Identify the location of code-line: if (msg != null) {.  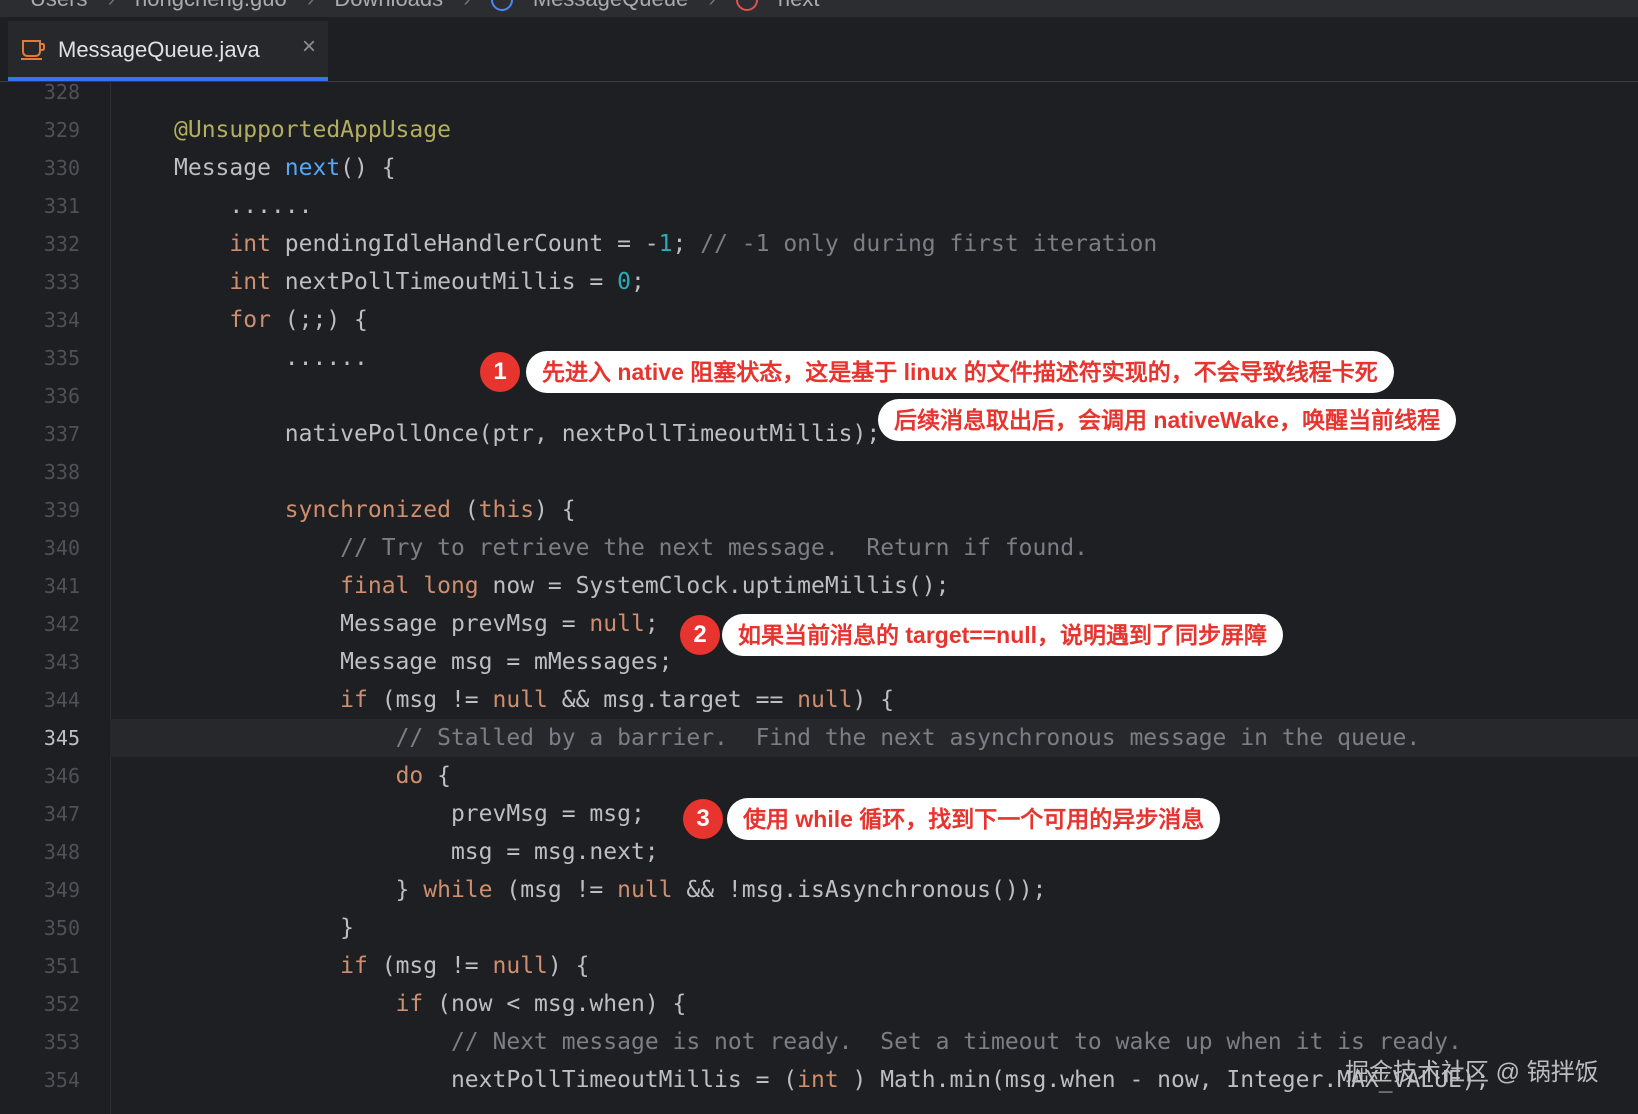
(381, 966).